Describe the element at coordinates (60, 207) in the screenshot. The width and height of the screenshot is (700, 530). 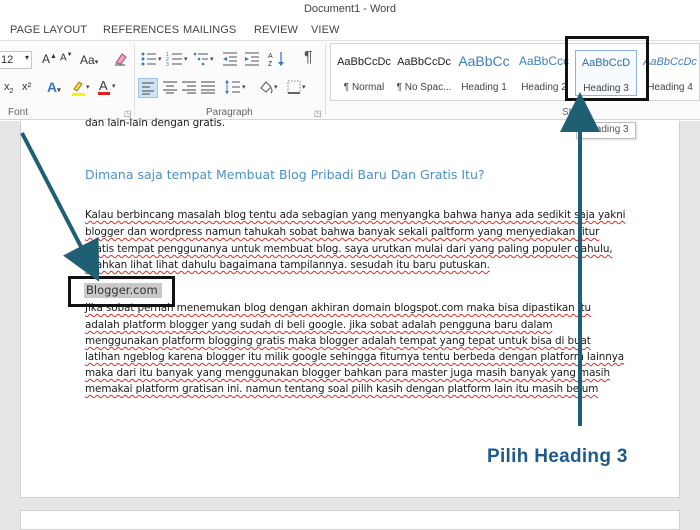
I see `arrow-to-selection` at that location.